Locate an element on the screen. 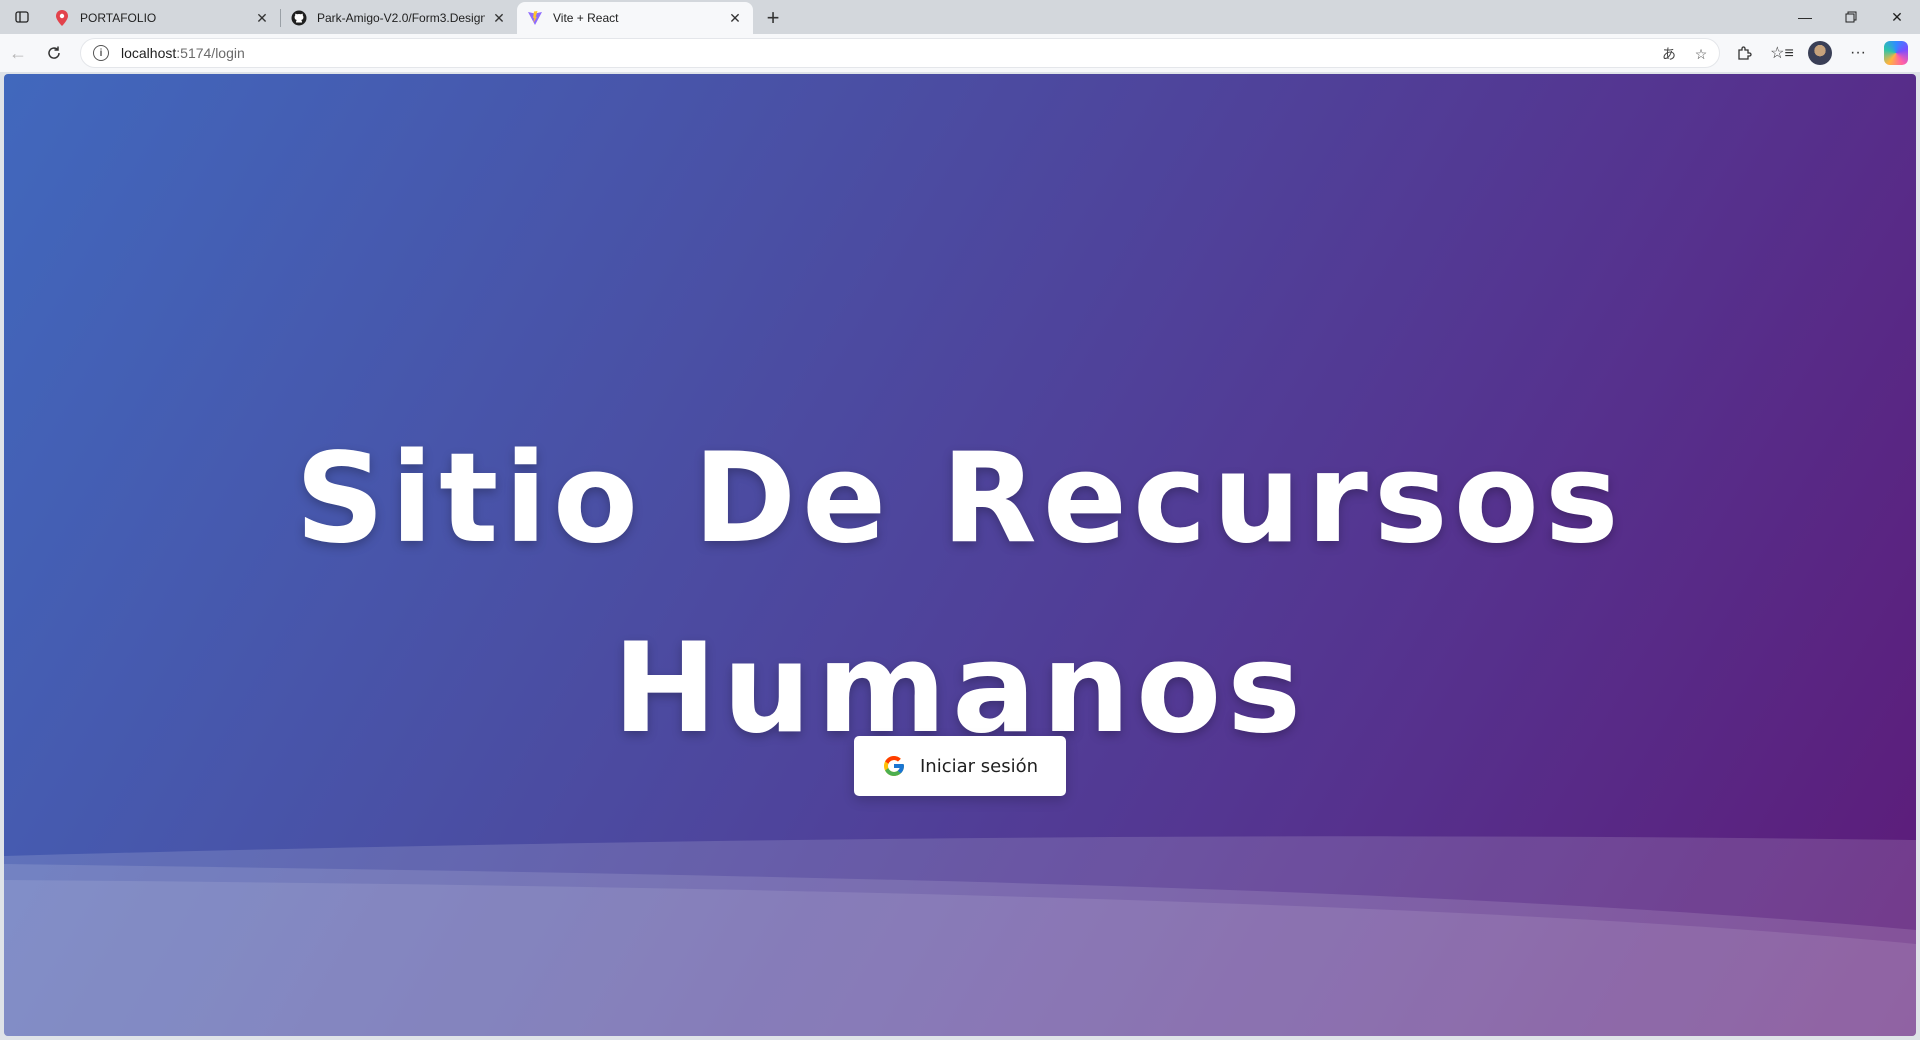  more-options-button: ··· is located at coordinates (1858, 53).